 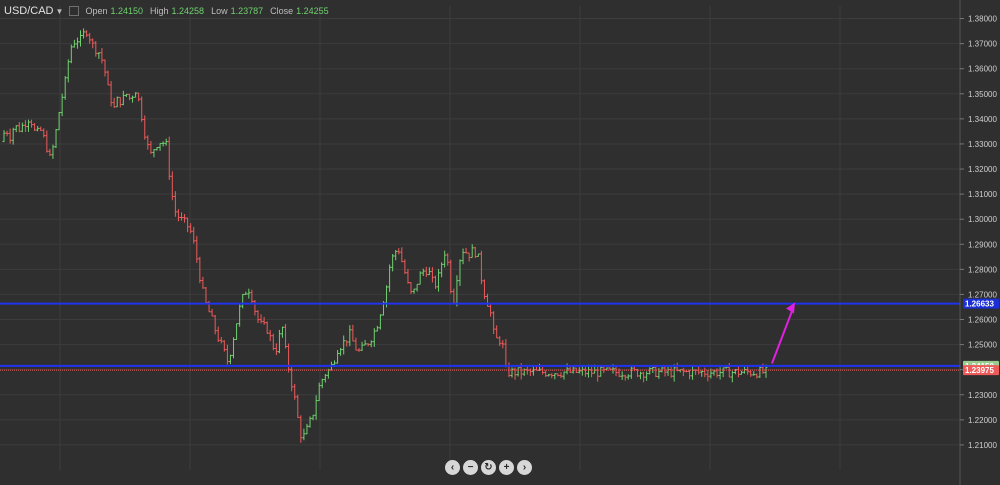 I want to click on y-tick-label: 1.33000, so click(x=982, y=144).